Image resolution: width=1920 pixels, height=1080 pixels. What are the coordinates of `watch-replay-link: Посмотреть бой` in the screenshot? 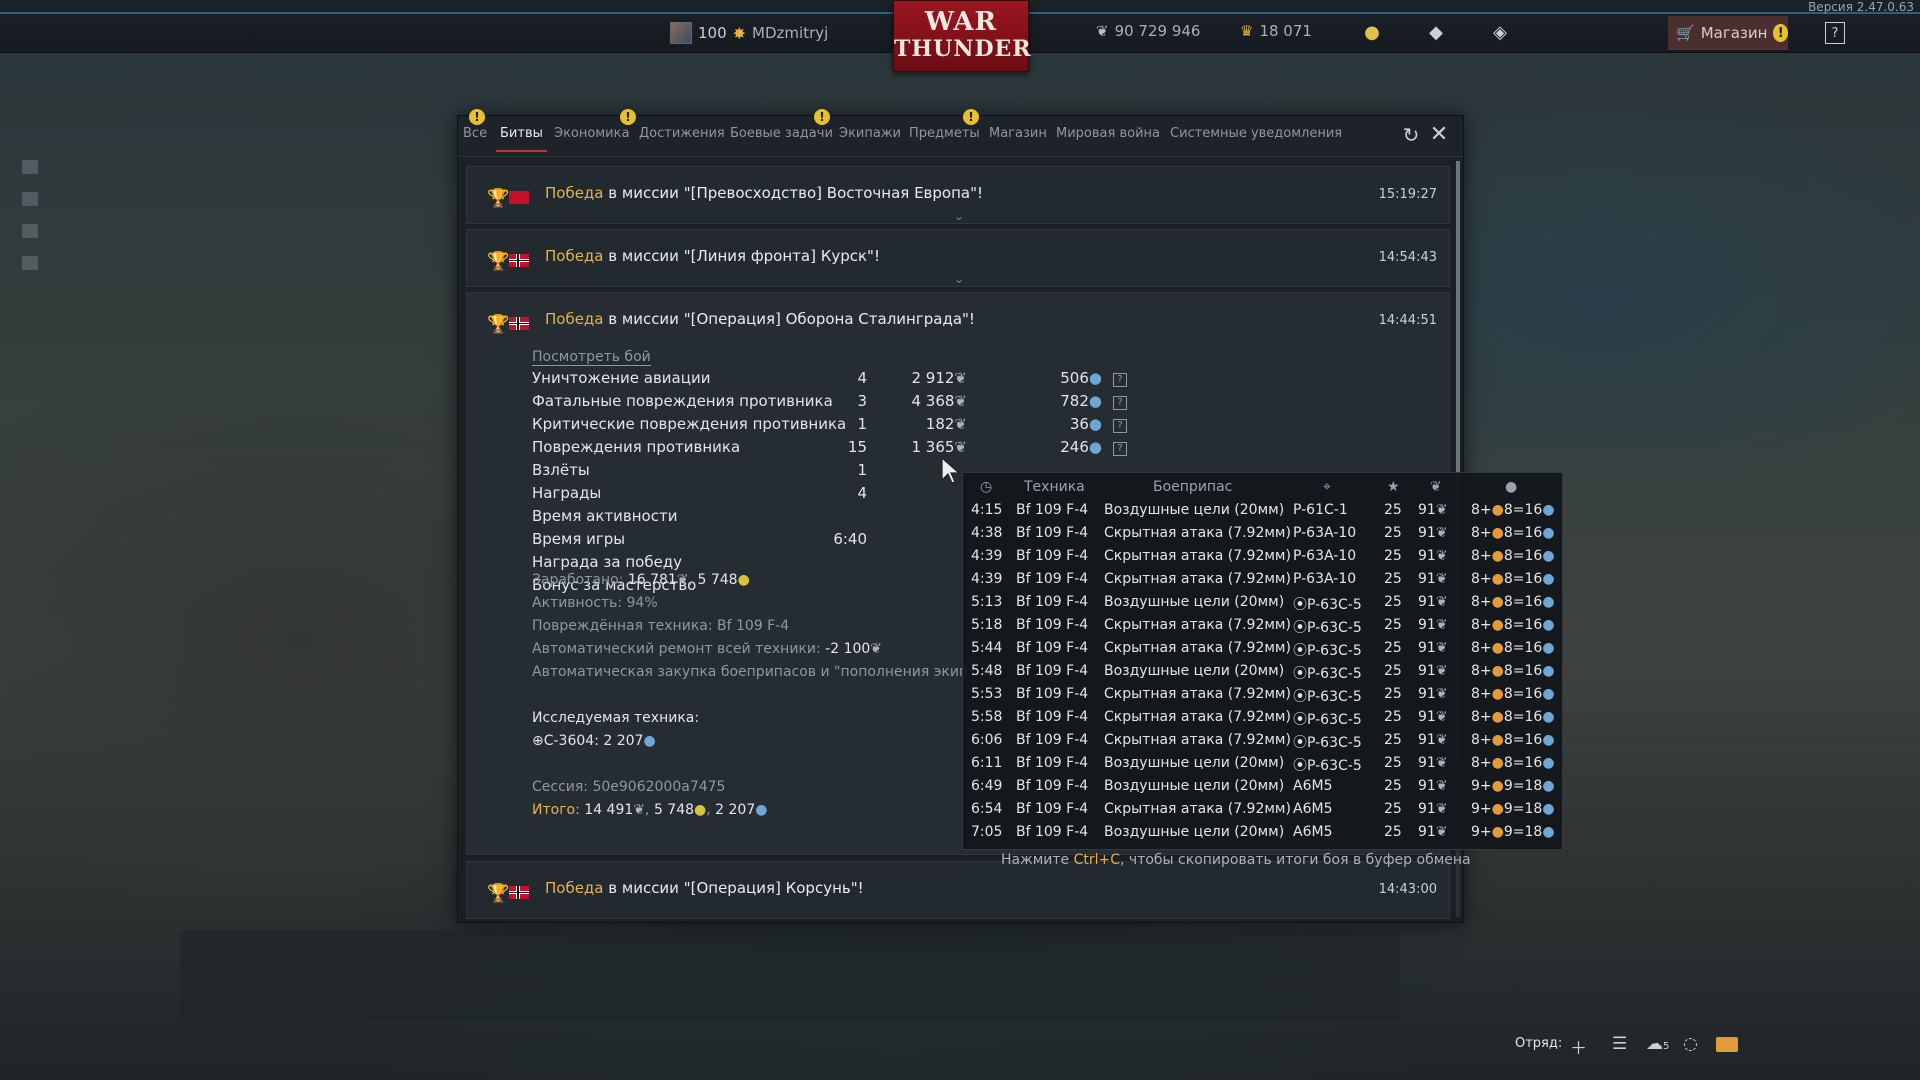 It's located at (591, 357).